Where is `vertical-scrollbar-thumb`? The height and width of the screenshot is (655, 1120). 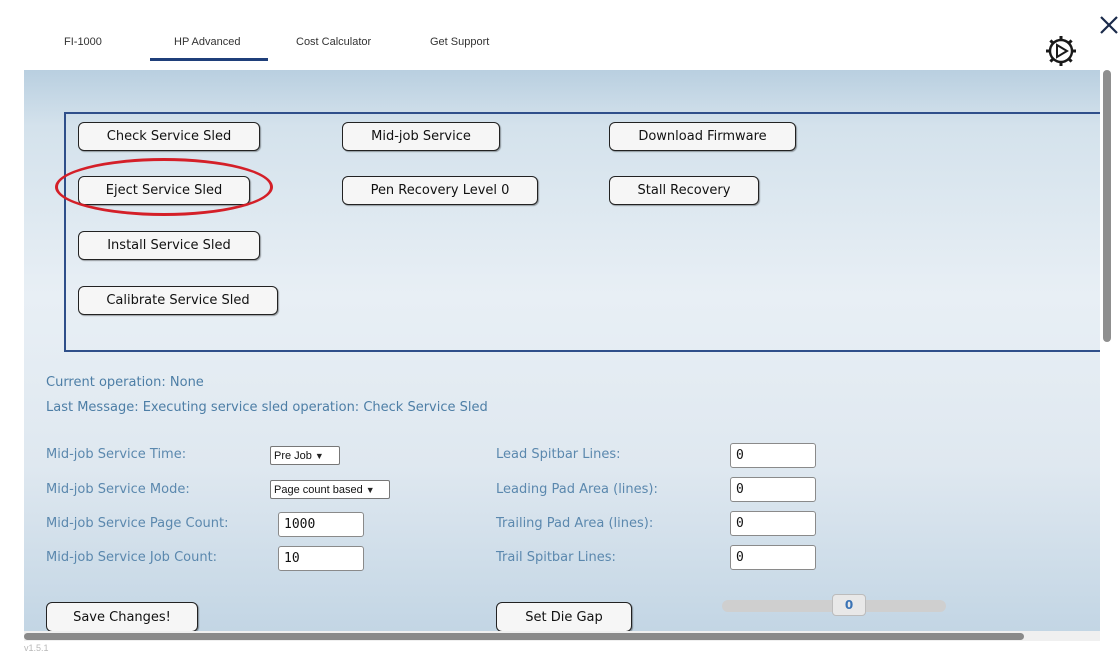
vertical-scrollbar-thumb is located at coordinates (1107, 206).